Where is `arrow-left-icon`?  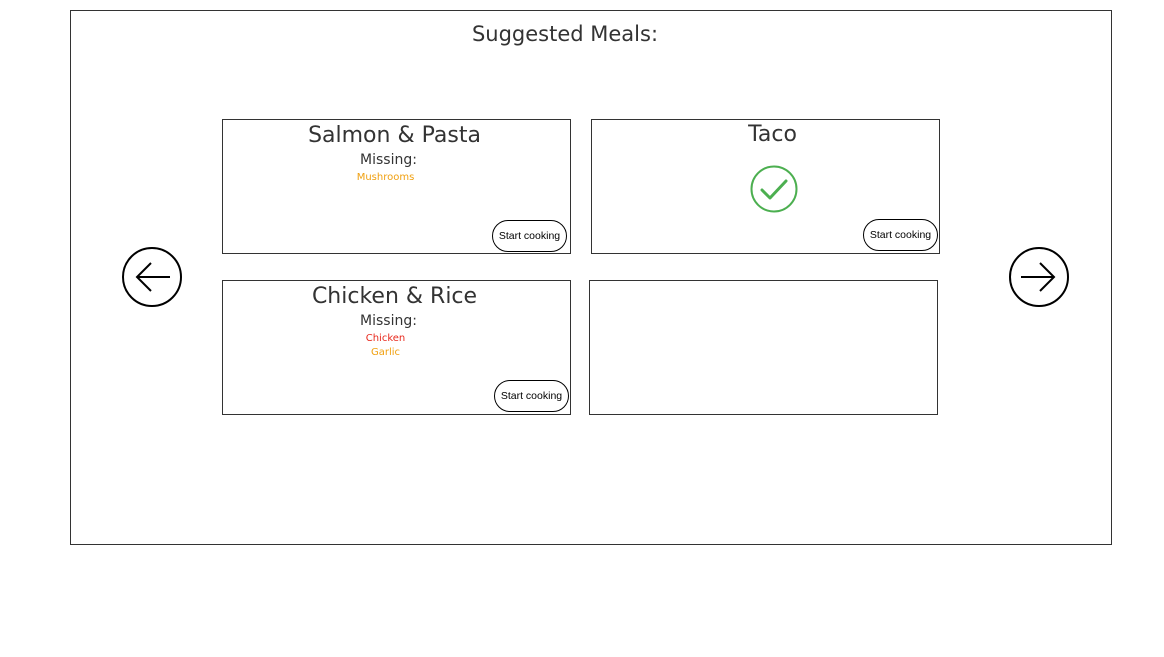 arrow-left-icon is located at coordinates (152, 277).